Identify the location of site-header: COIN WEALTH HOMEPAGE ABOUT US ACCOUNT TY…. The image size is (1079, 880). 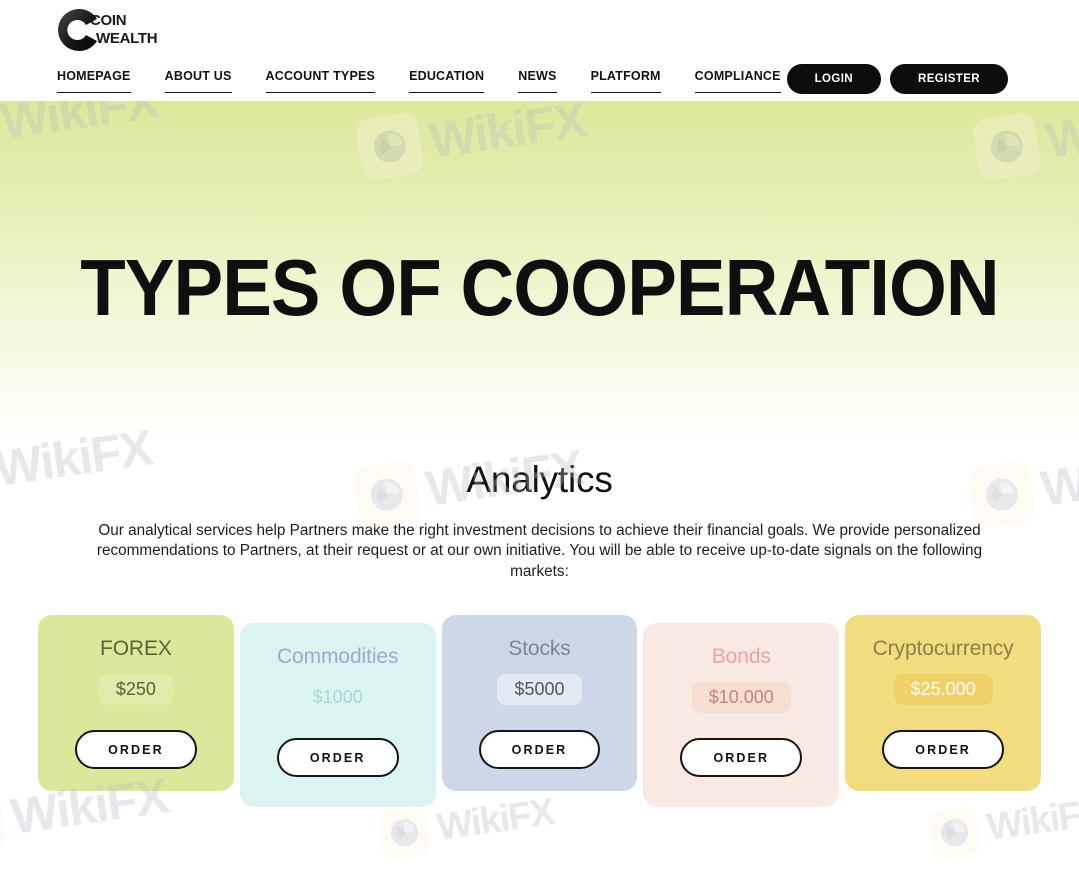
(539, 50).